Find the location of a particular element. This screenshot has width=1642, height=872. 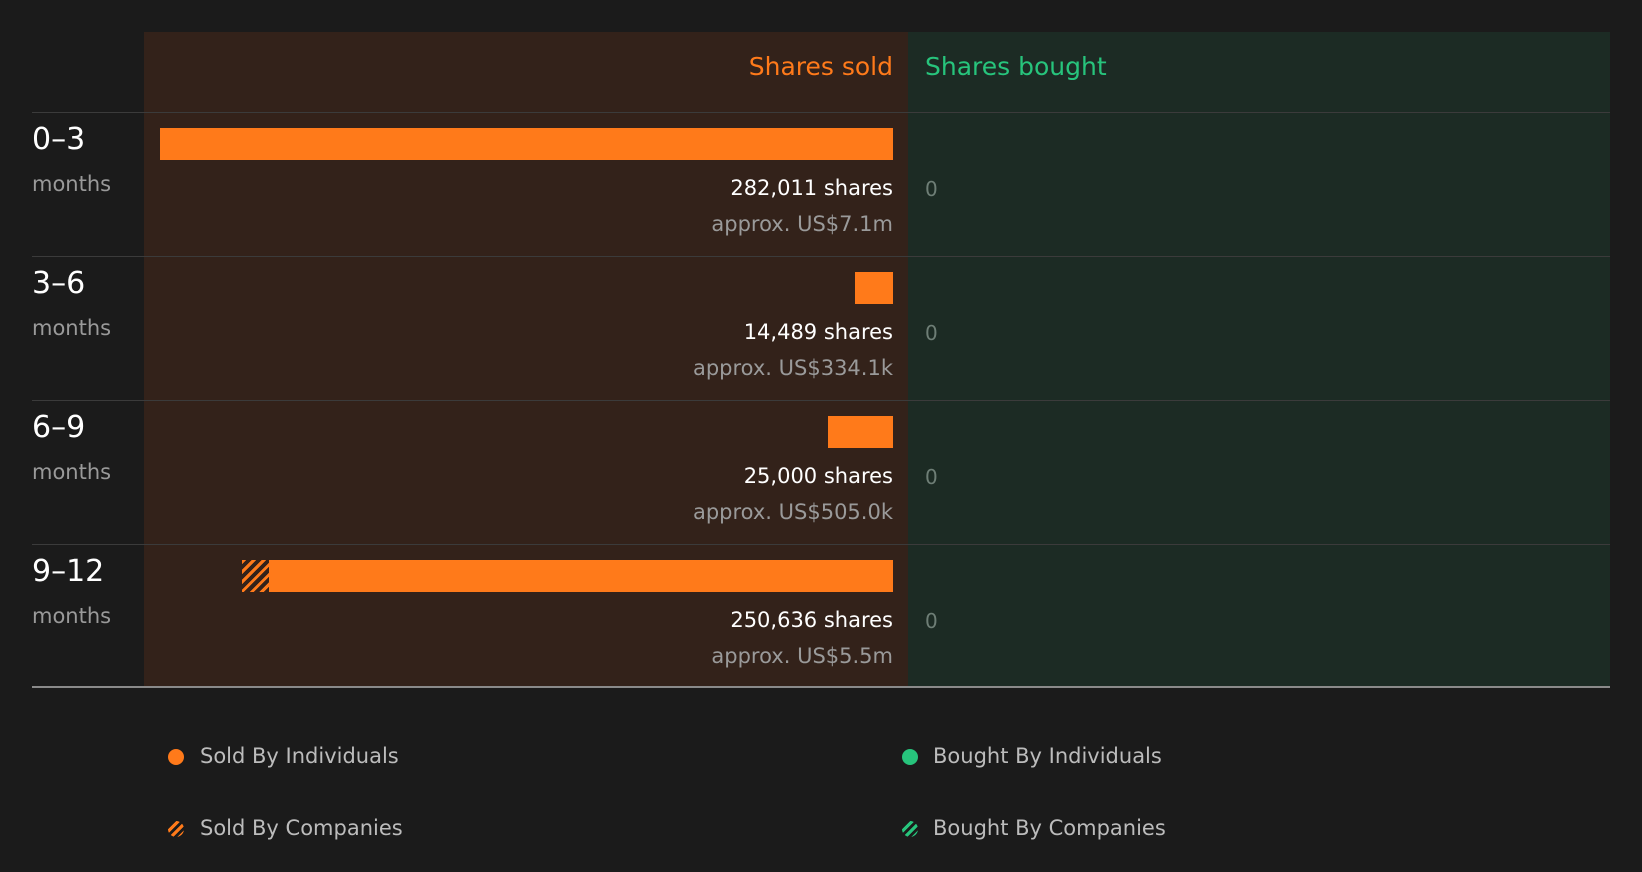

legend-label-bought-by-individuals: Bought By Individuals is located at coordinates (1047, 756).